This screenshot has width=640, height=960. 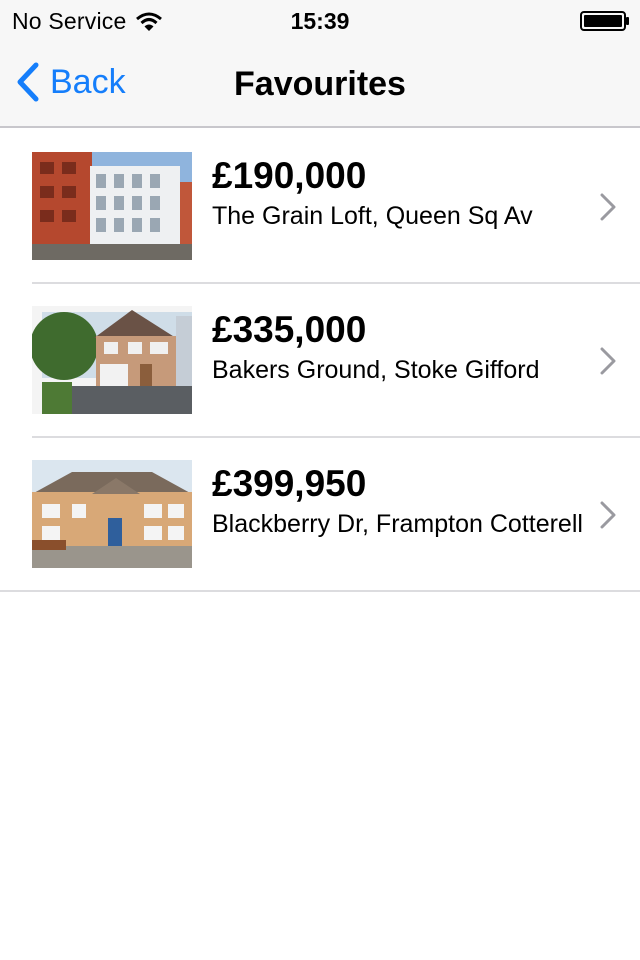 I want to click on apartment-building-photo, so click(x=112, y=206).